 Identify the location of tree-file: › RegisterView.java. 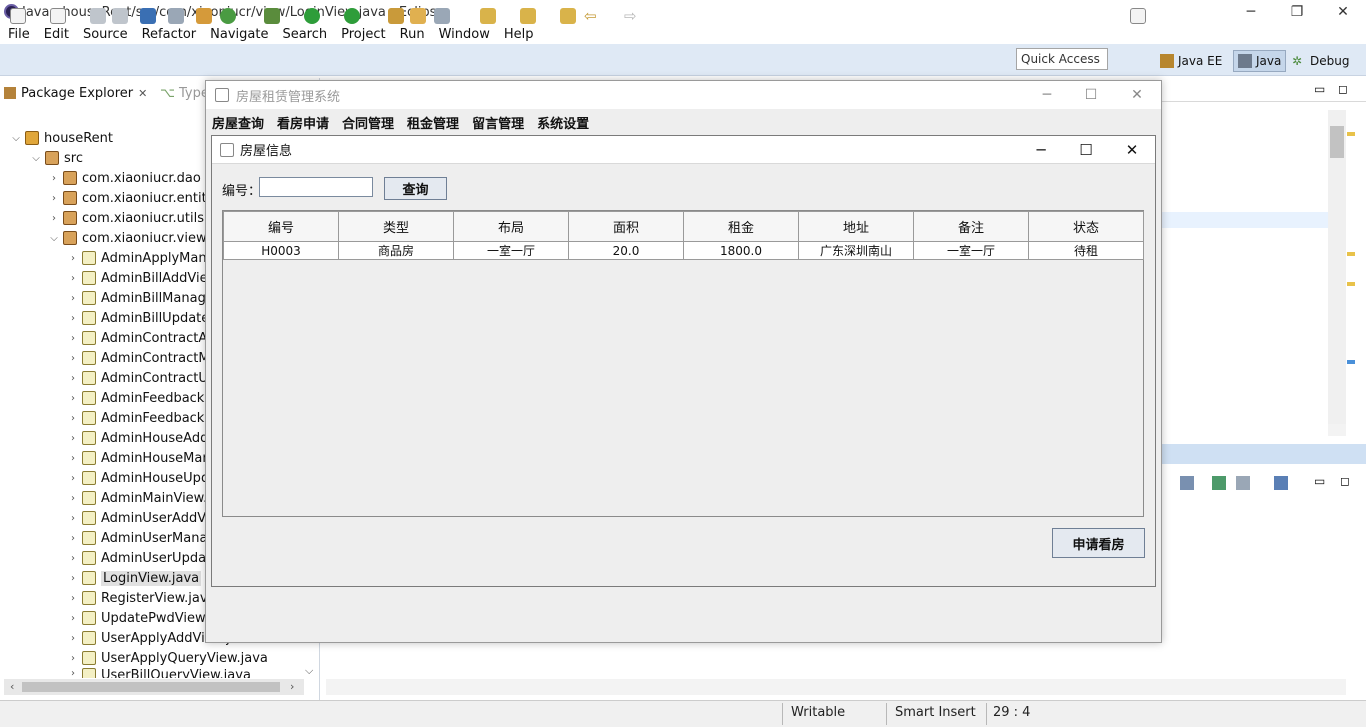
(141, 598).